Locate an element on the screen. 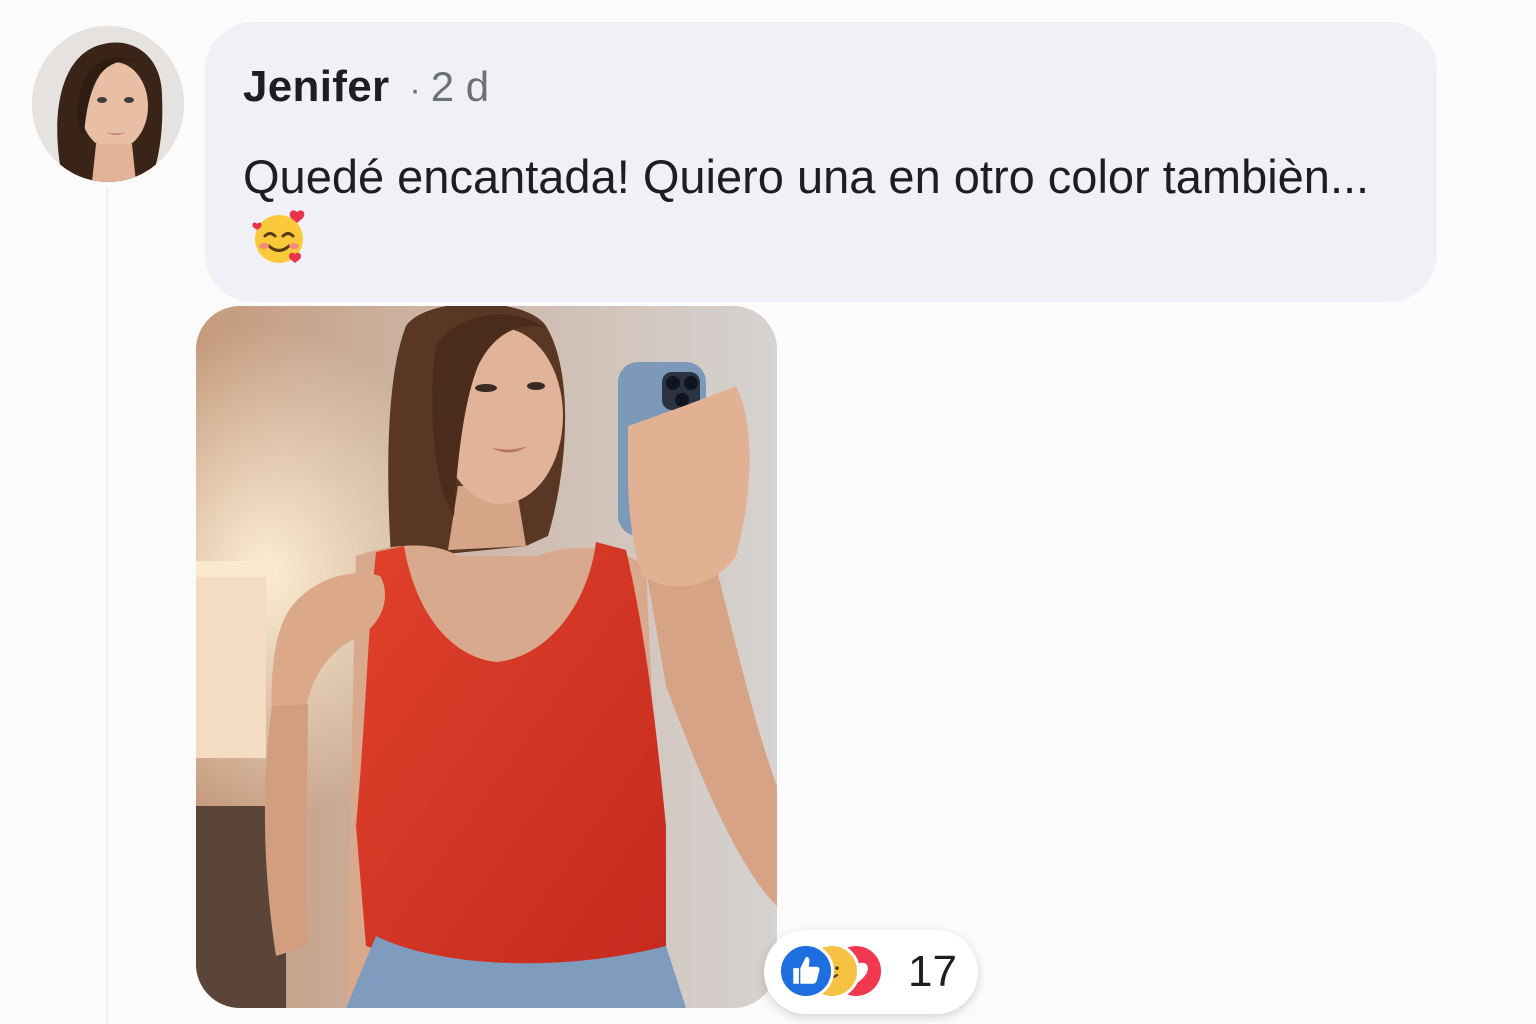 This screenshot has height=1024, width=1536. avatar-photo is located at coordinates (108, 104).